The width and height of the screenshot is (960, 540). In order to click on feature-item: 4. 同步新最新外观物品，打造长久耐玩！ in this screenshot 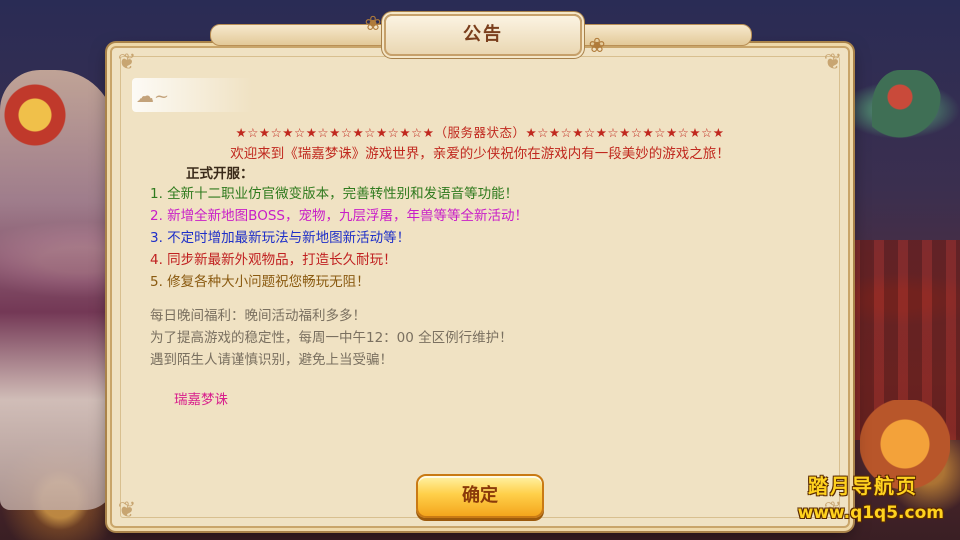, I will do `click(273, 260)`.